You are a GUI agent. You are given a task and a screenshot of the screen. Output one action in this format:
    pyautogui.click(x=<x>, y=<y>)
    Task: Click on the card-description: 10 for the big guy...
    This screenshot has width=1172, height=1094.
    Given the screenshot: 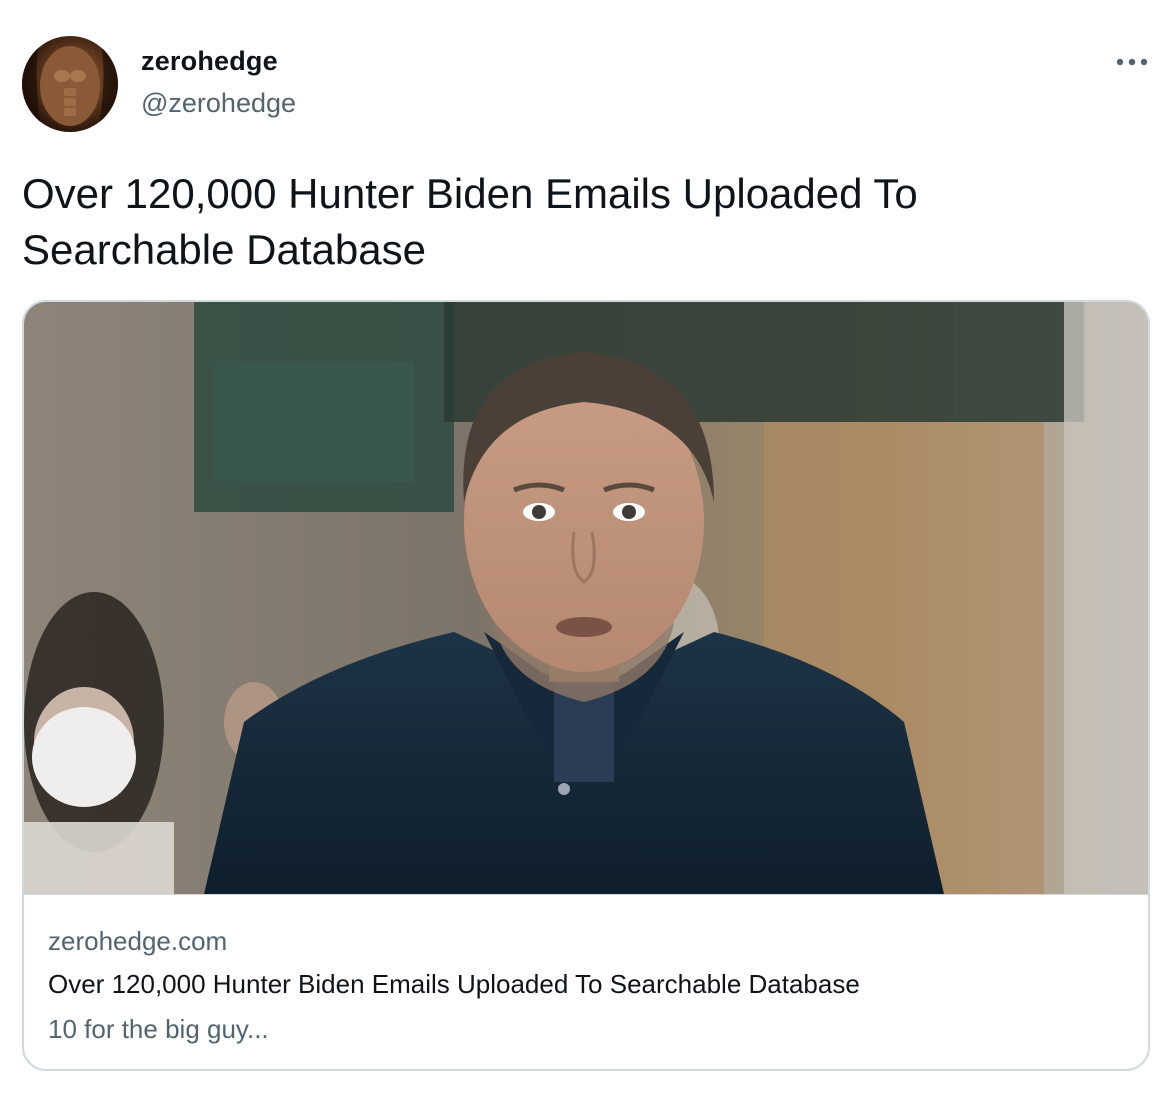 What is the action you would take?
    pyautogui.click(x=158, y=1029)
    